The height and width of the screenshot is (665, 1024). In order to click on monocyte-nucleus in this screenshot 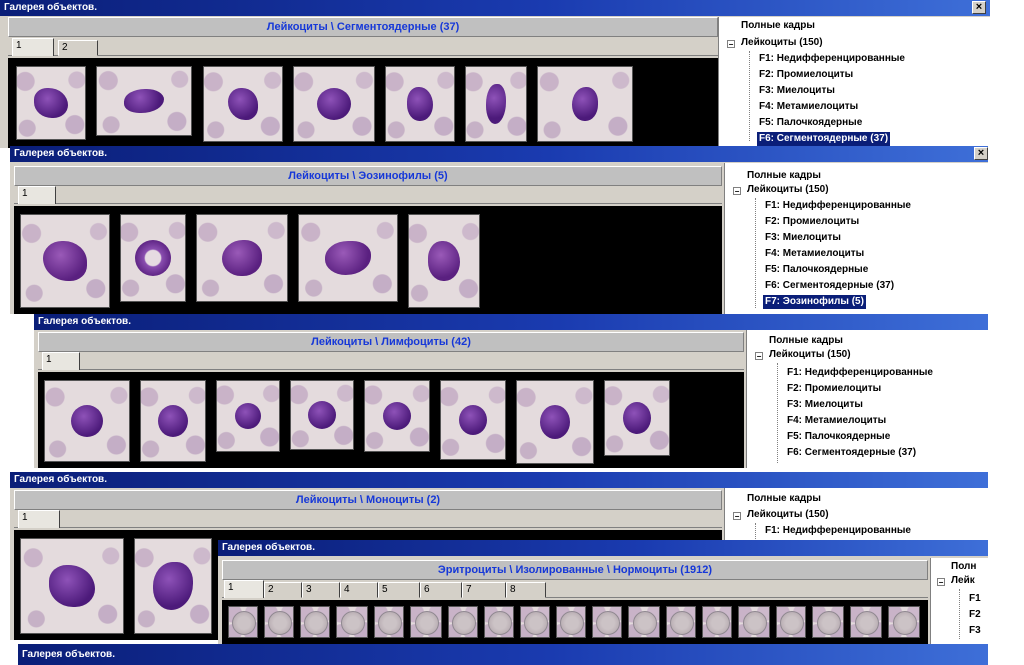, I will do `click(72, 586)`.